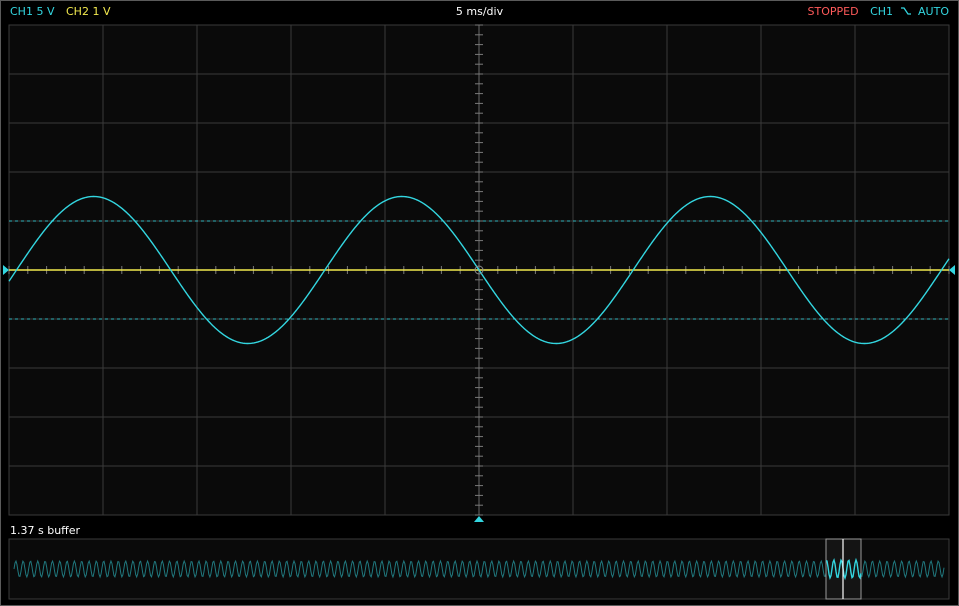 The height and width of the screenshot is (606, 959). What do you see at coordinates (45, 530) in the screenshot?
I see `buffer-label: 1.37 s buffer` at bounding box center [45, 530].